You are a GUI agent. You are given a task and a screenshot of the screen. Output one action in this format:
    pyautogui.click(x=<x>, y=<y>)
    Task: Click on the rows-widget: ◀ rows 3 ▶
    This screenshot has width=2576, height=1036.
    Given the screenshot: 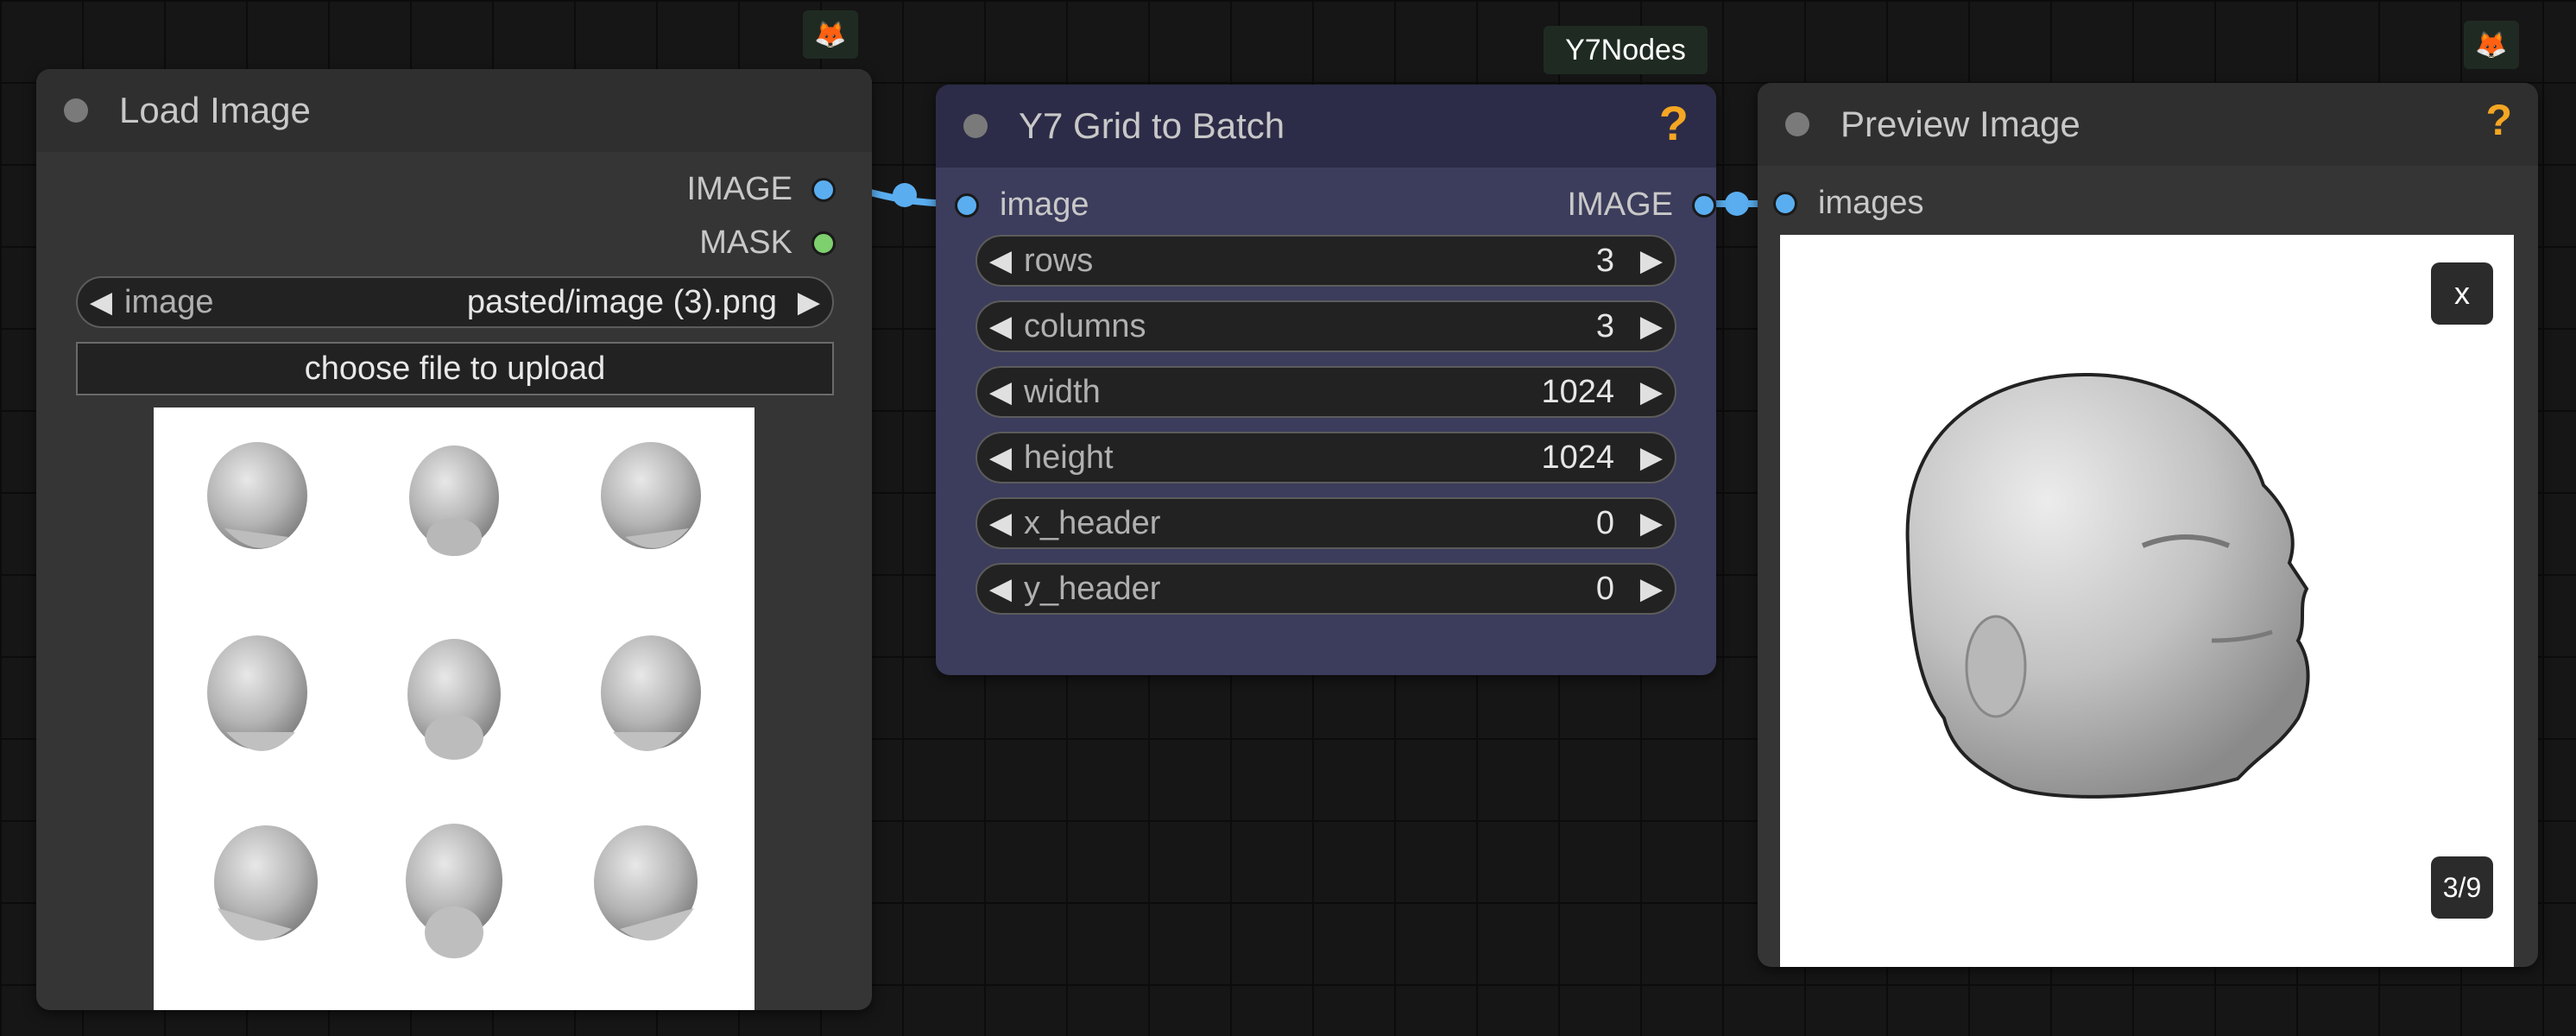 What is the action you would take?
    pyautogui.click(x=1325, y=261)
    